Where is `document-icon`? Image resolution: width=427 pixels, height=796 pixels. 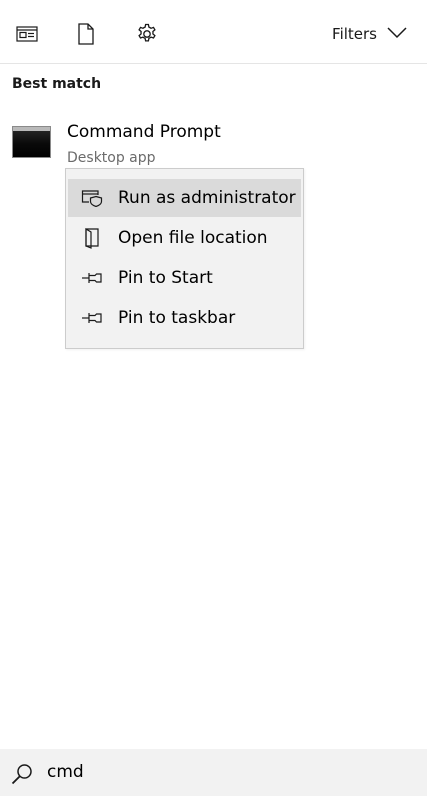 document-icon is located at coordinates (86, 34).